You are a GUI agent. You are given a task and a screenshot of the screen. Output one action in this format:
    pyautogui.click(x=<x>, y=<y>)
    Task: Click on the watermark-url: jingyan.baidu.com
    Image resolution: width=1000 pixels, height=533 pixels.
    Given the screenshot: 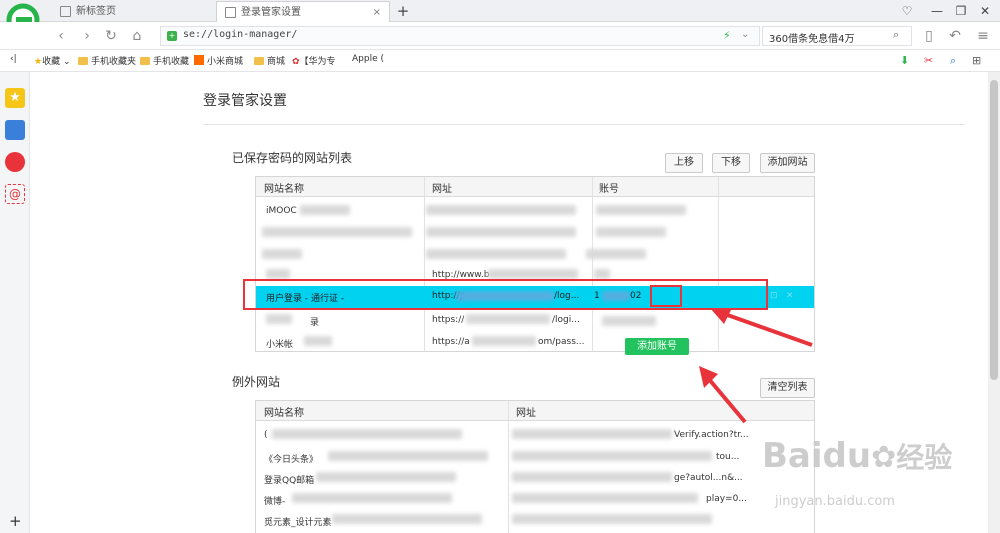 What is the action you would take?
    pyautogui.click(x=835, y=501)
    